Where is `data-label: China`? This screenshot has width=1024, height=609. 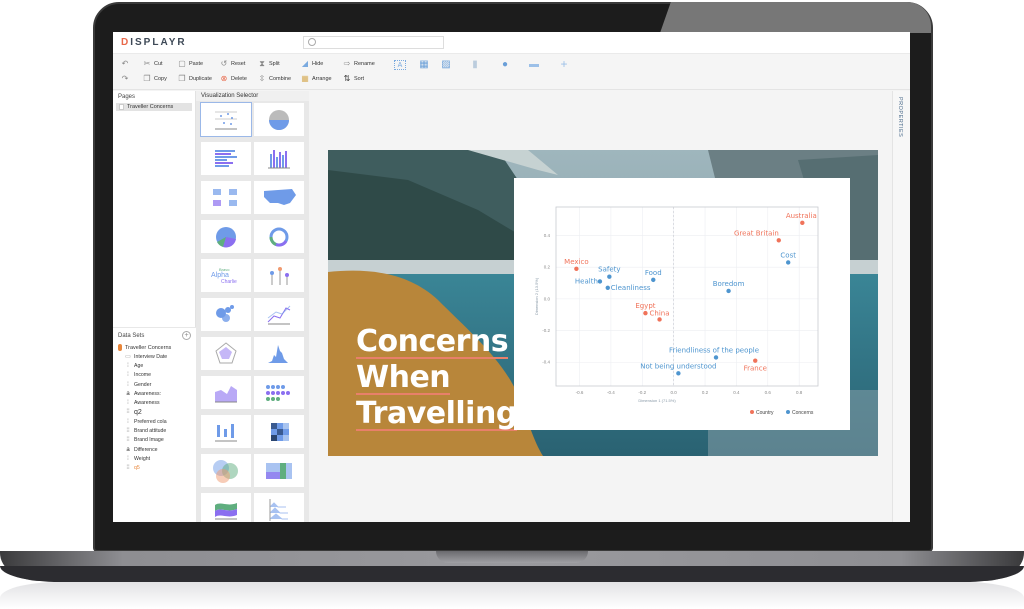
data-label: China is located at coordinates (660, 313).